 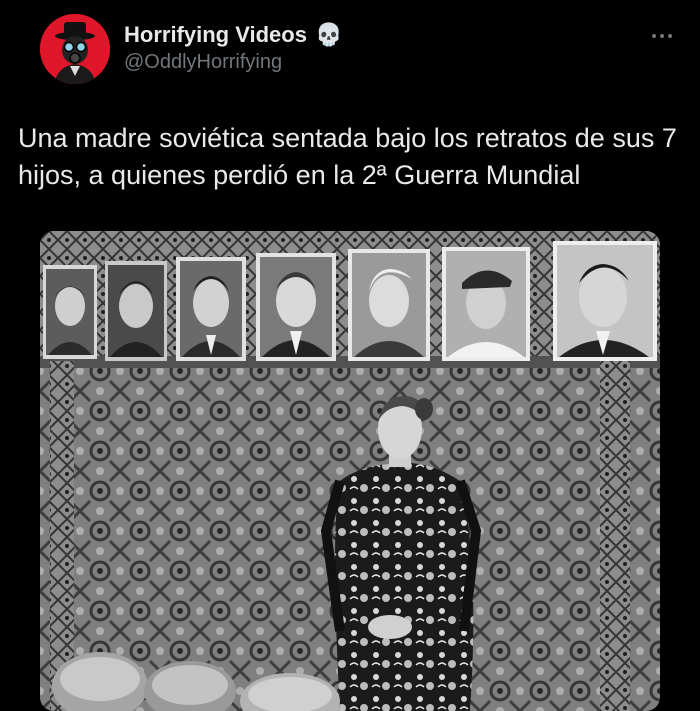 I want to click on gas-mask-figure-icon, so click(x=75, y=49).